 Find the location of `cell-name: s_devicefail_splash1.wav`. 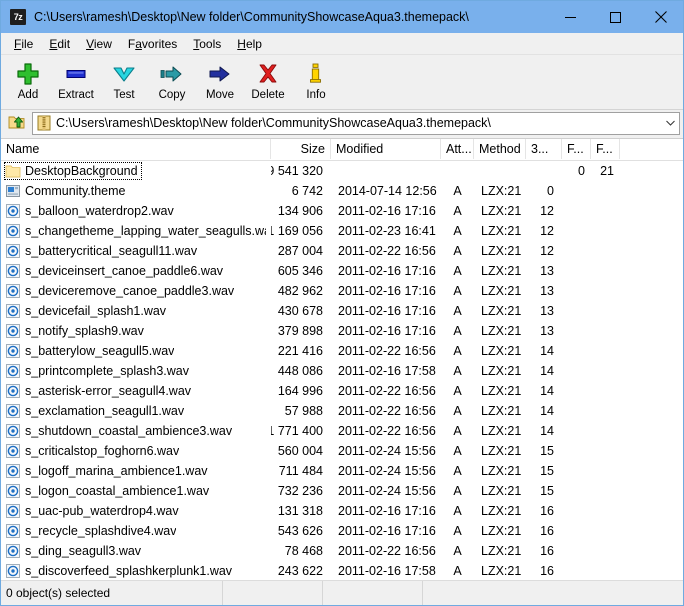

cell-name: s_devicefail_splash1.wav is located at coordinates (136, 311).